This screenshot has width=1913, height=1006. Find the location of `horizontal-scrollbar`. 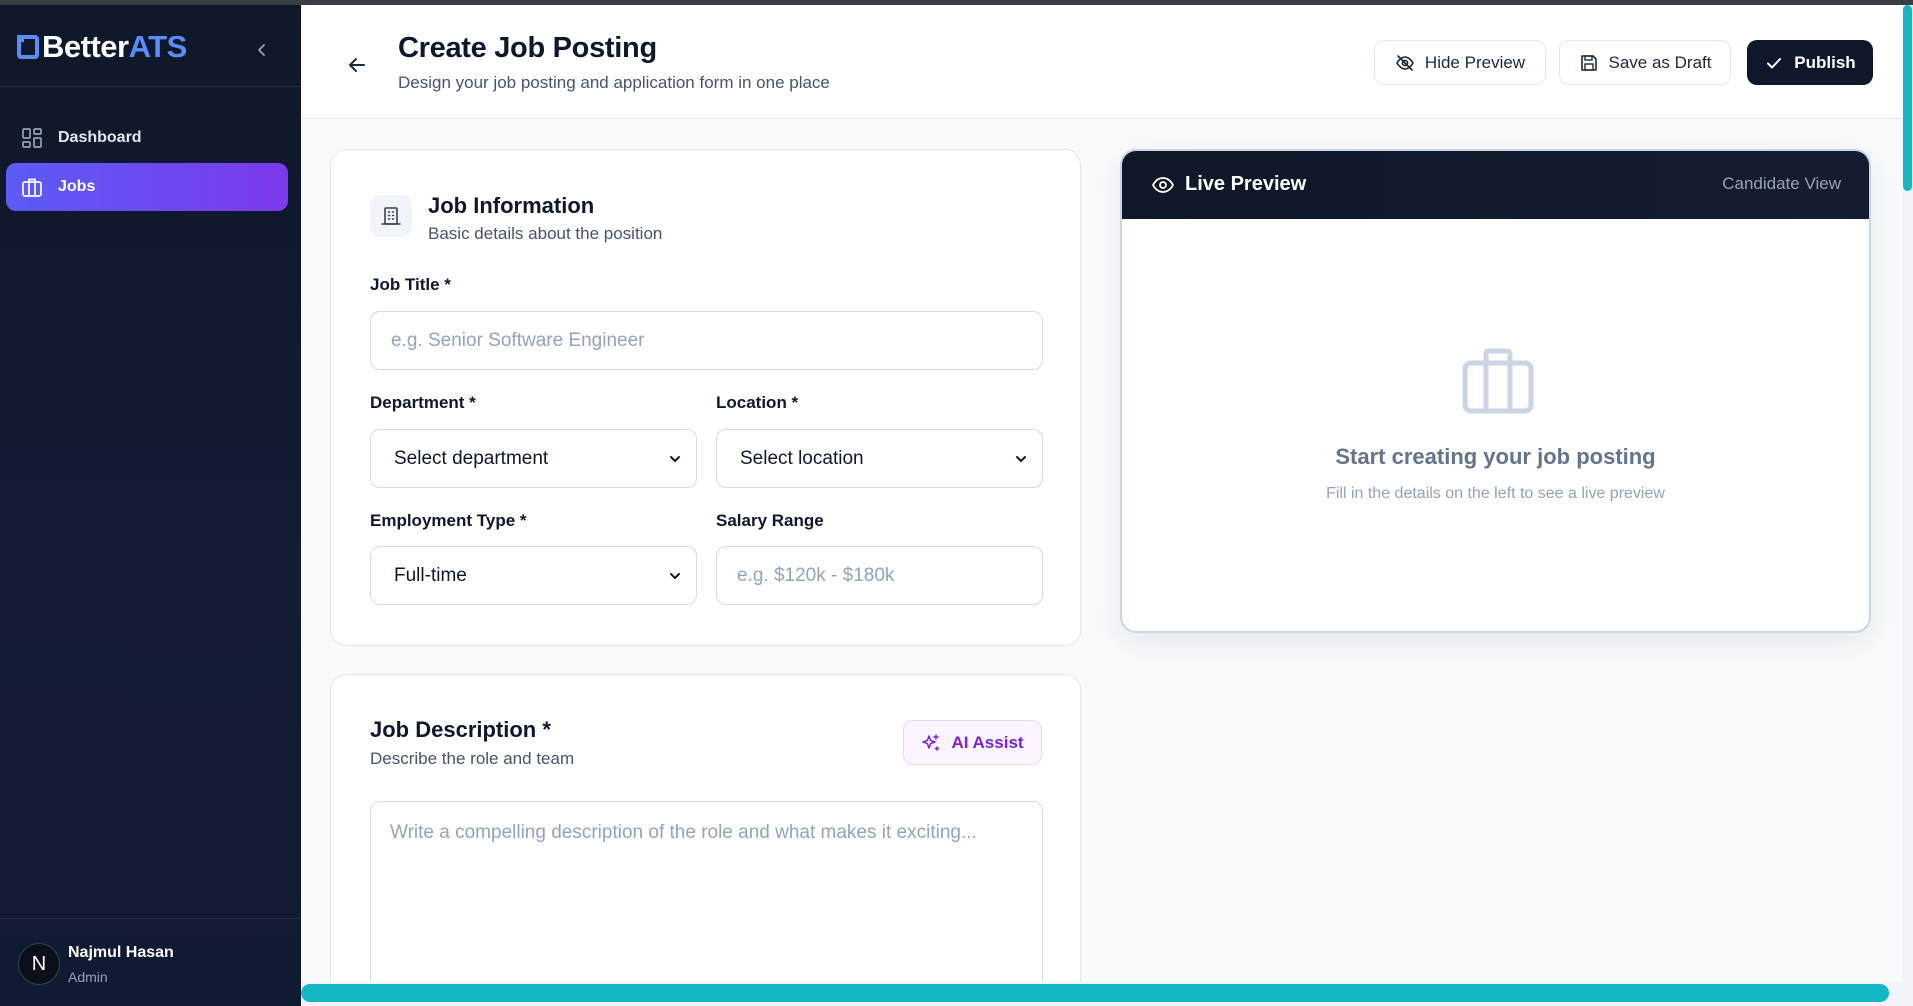

horizontal-scrollbar is located at coordinates (1101, 994).